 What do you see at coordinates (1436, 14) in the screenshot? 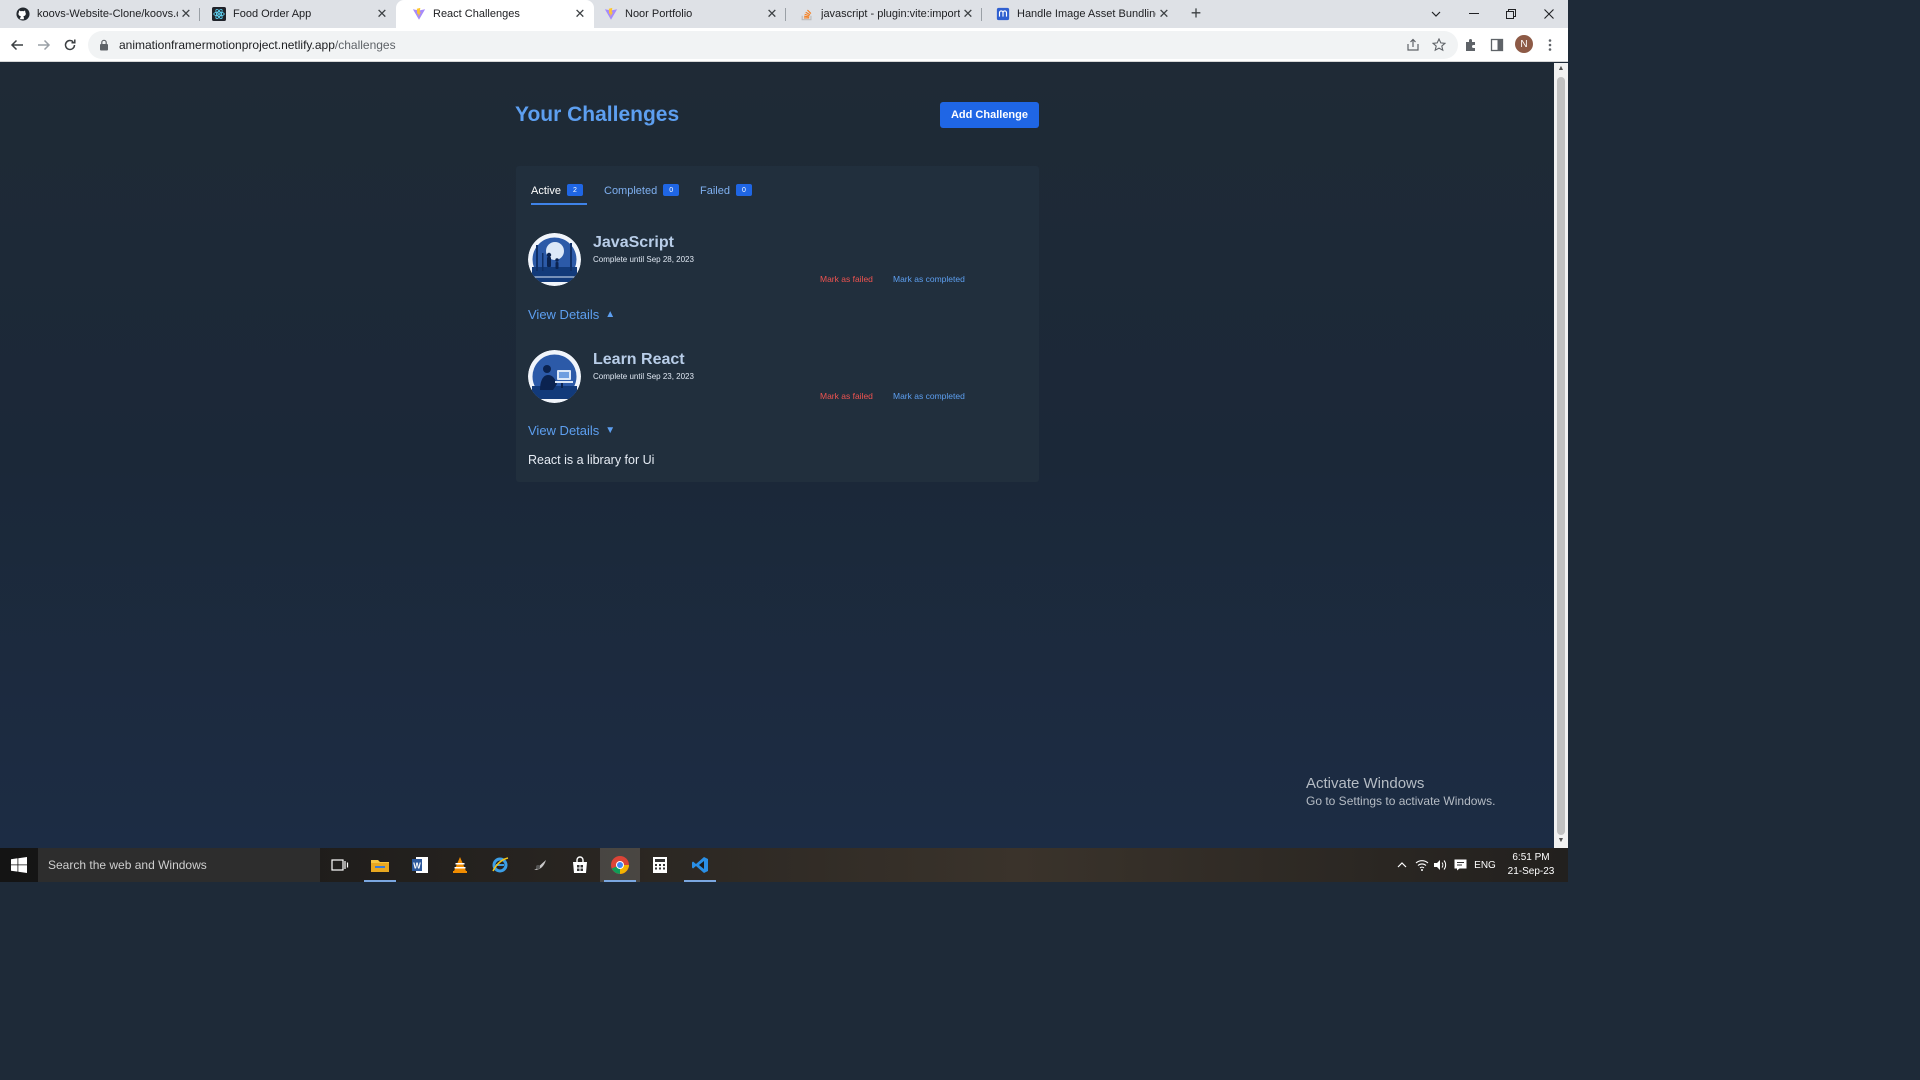
I see `tab-search-icon` at bounding box center [1436, 14].